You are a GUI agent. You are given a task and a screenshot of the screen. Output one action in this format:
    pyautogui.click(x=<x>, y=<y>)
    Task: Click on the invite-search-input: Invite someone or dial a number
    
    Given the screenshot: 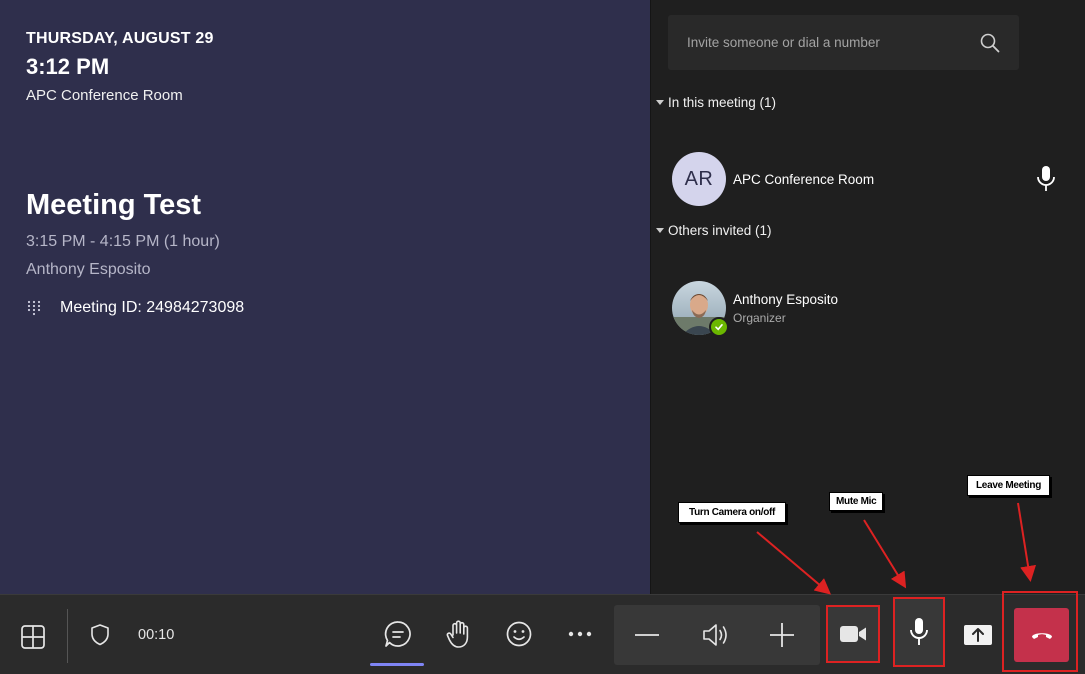 What is the action you would take?
    pyautogui.click(x=843, y=42)
    